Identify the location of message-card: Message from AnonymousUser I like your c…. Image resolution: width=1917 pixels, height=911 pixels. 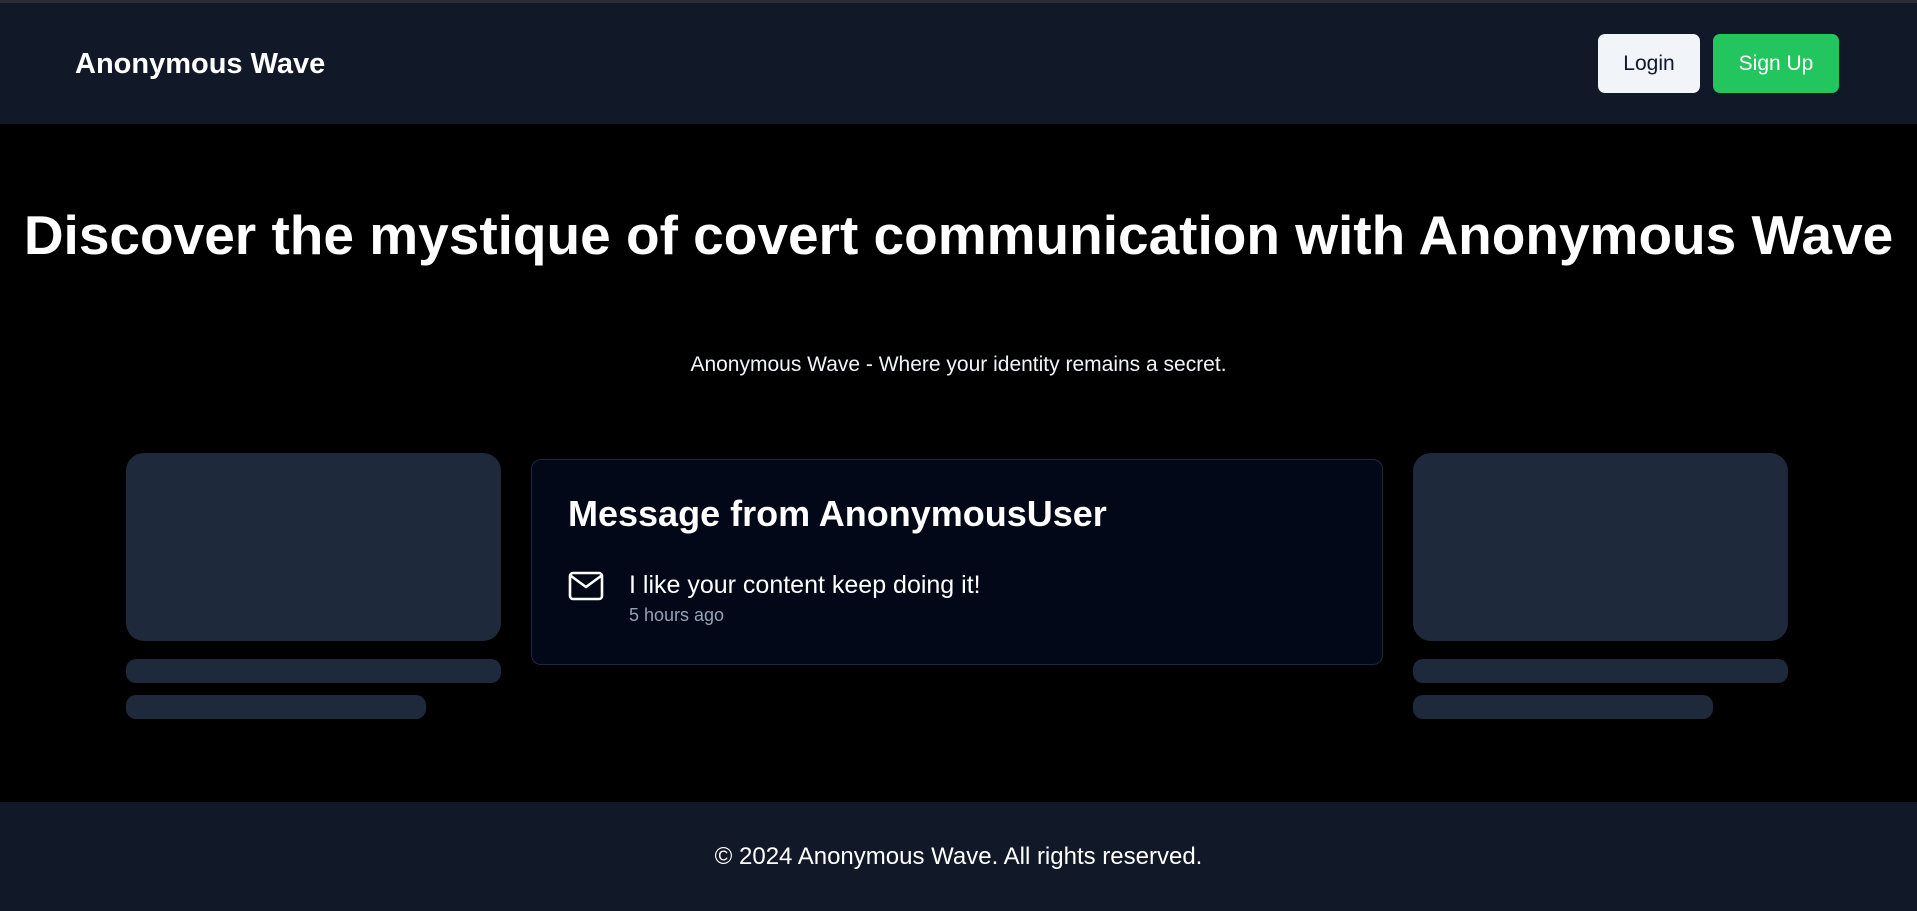
(957, 562).